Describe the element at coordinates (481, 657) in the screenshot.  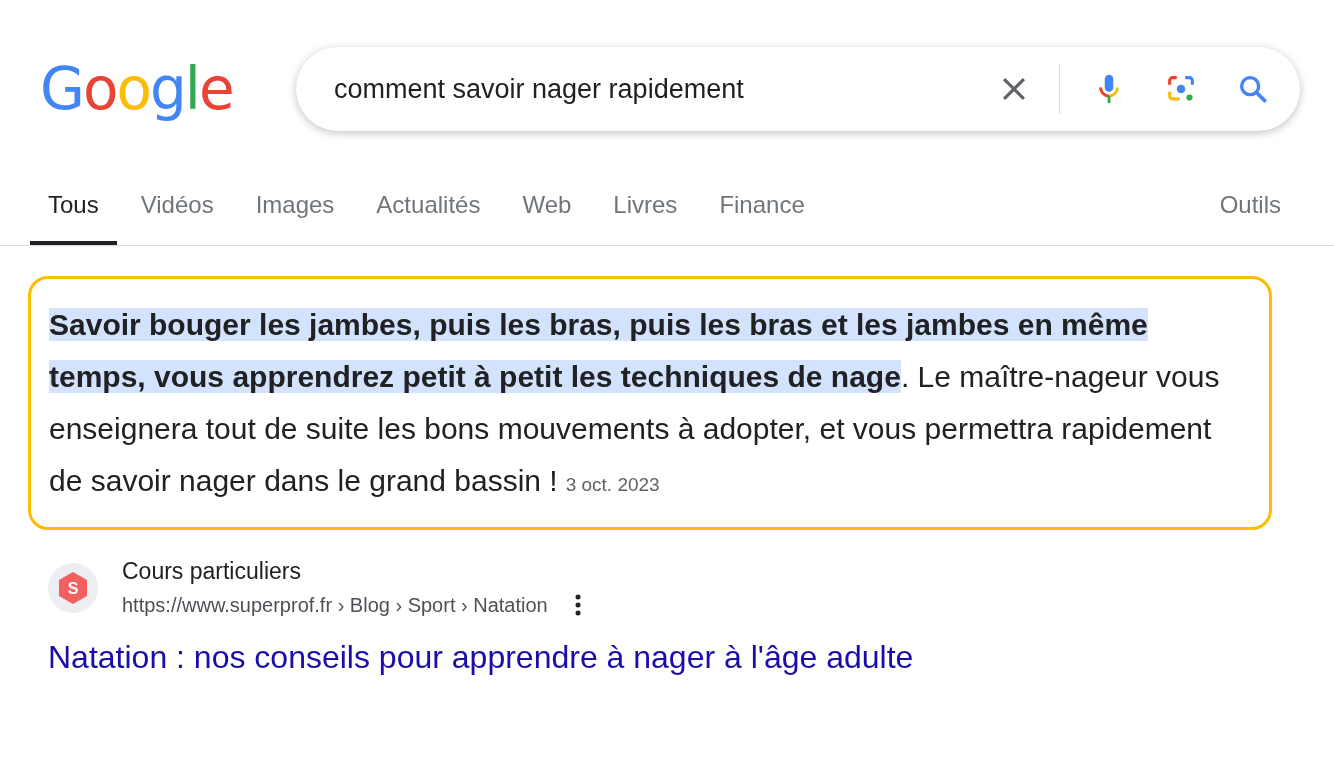
I see `result-link: Natation : nos conseils pour apprendre à nager à l'âge adulte` at that location.